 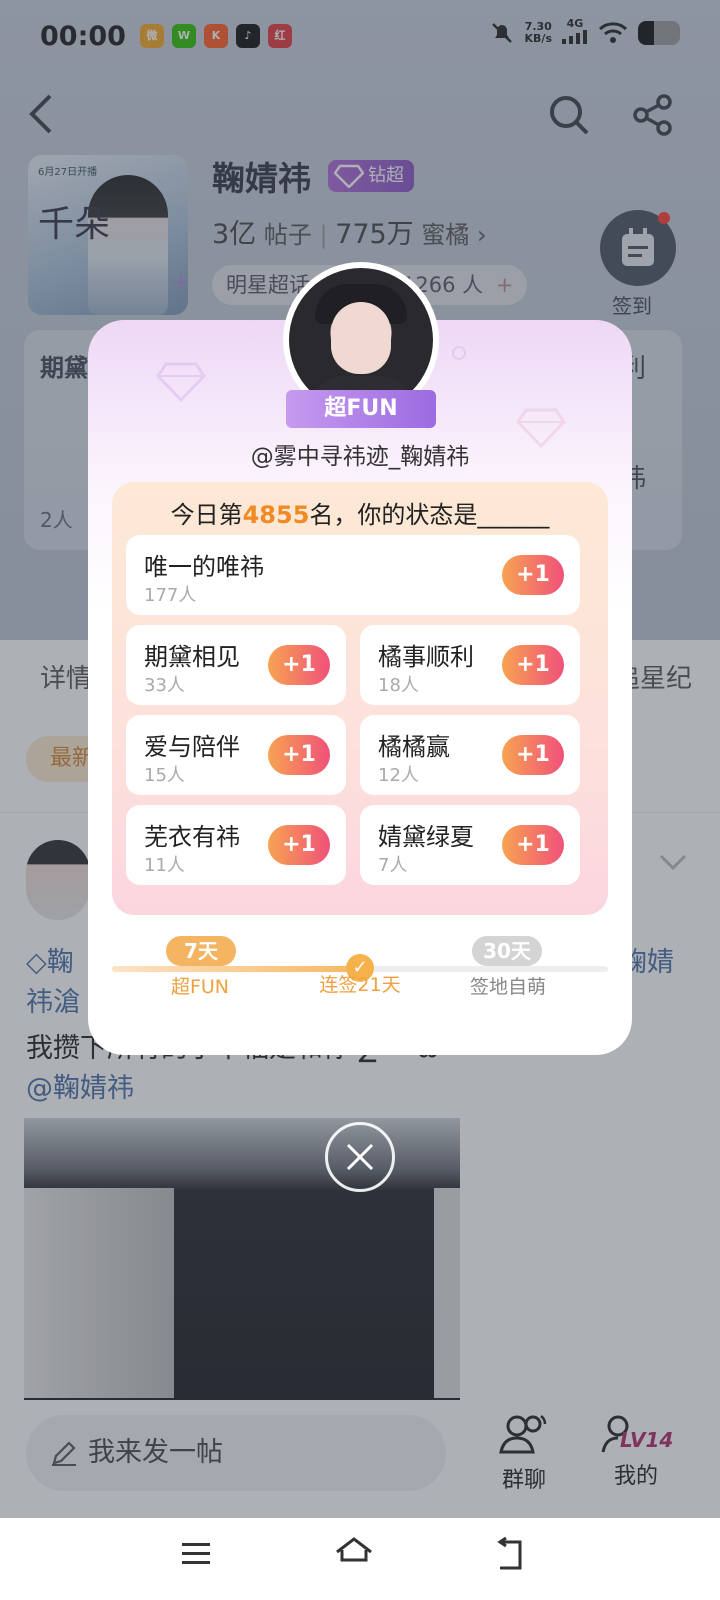 What do you see at coordinates (236, 665) in the screenshot?
I see `status-option: 期黛相见 33人 +1` at bounding box center [236, 665].